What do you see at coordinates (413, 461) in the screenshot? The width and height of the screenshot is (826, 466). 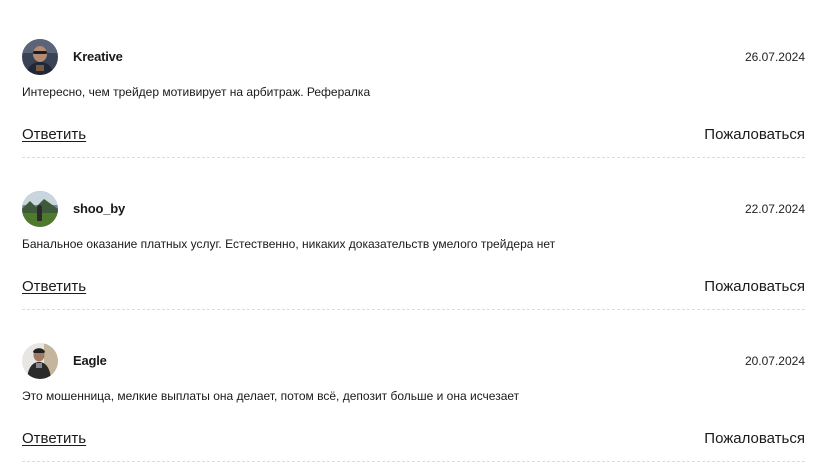 I see `divider` at bounding box center [413, 461].